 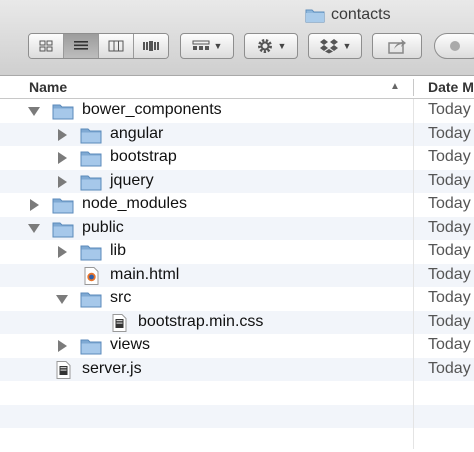 I want to click on name-column-header: Name, so click(x=48, y=87).